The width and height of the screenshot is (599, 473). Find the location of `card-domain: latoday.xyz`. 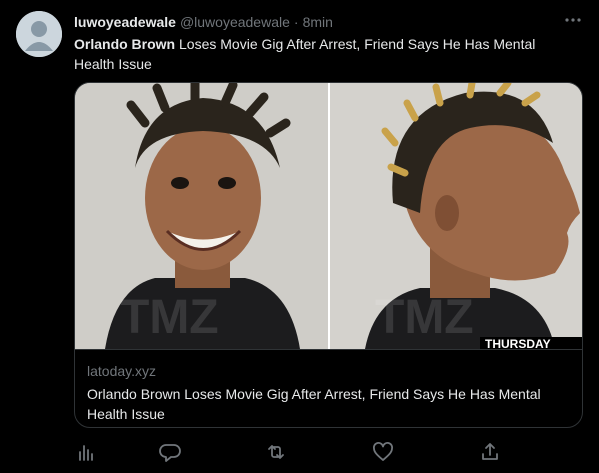

card-domain: latoday.xyz is located at coordinates (121, 371).